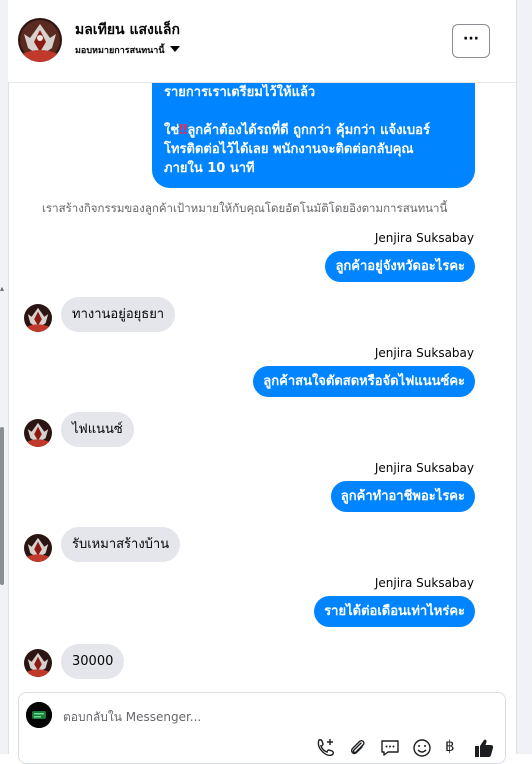 The height and width of the screenshot is (764, 532). What do you see at coordinates (394, 611) in the screenshot?
I see `outgoing-message-bubble: รายได้ต่อเดือนเท่าไหร่คะ` at bounding box center [394, 611].